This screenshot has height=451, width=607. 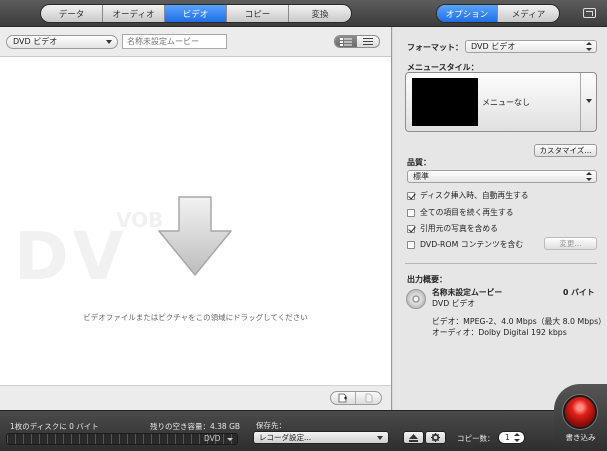 What do you see at coordinates (511, 437) in the screenshot?
I see `copies-stepper: 1` at bounding box center [511, 437].